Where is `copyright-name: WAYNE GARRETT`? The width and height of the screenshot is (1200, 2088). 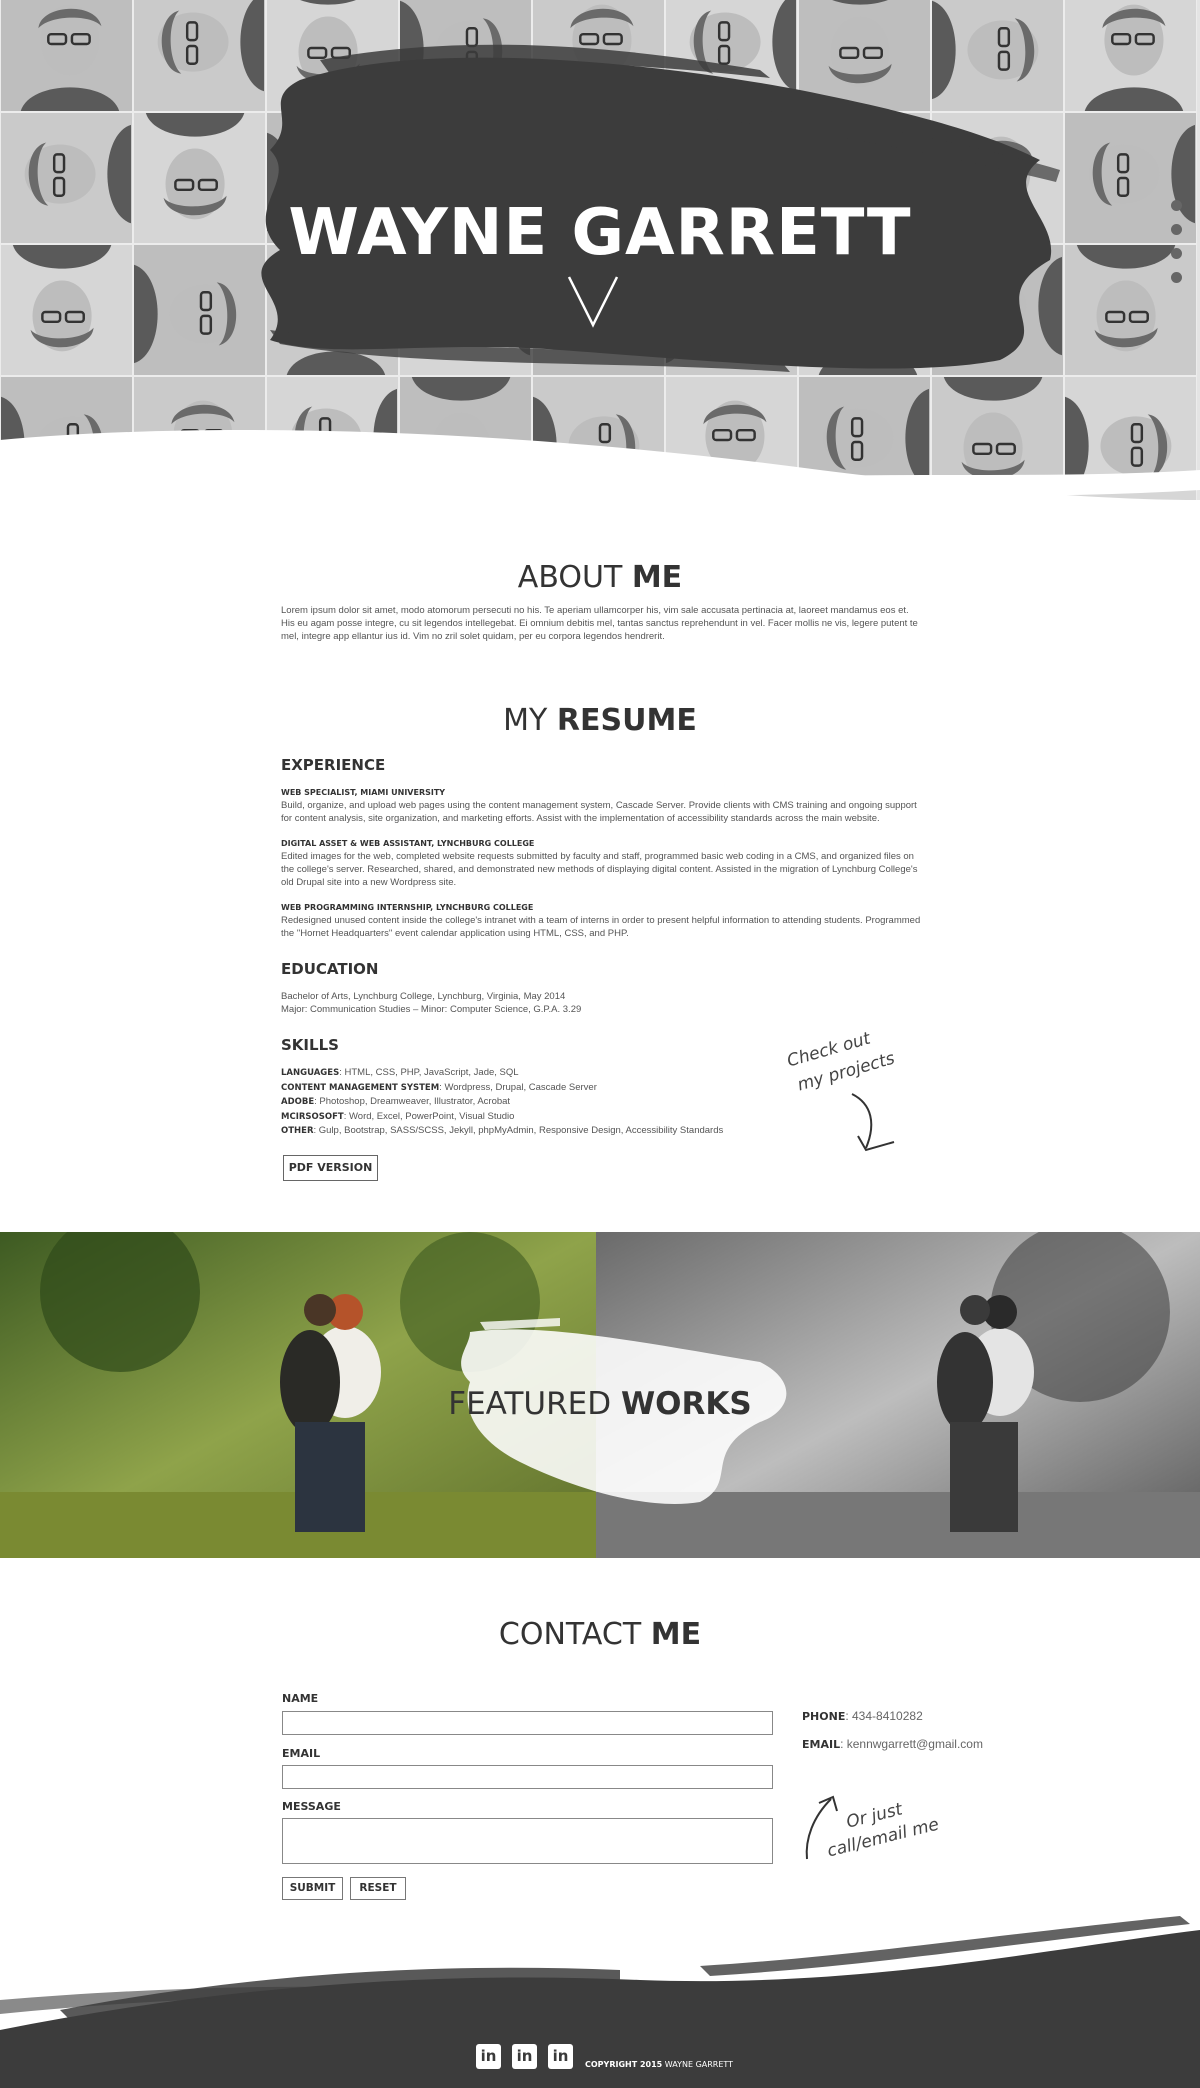 copyright-name: WAYNE GARRETT is located at coordinates (698, 2064).